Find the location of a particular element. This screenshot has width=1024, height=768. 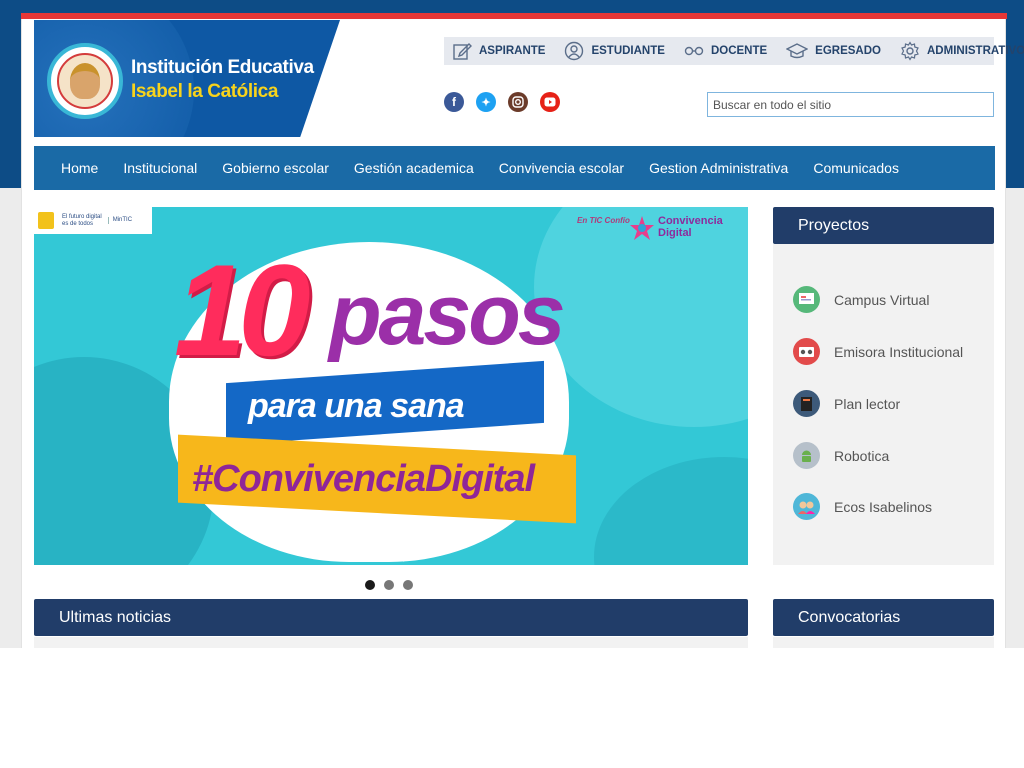

slide-word: pasos is located at coordinates (447, 315).